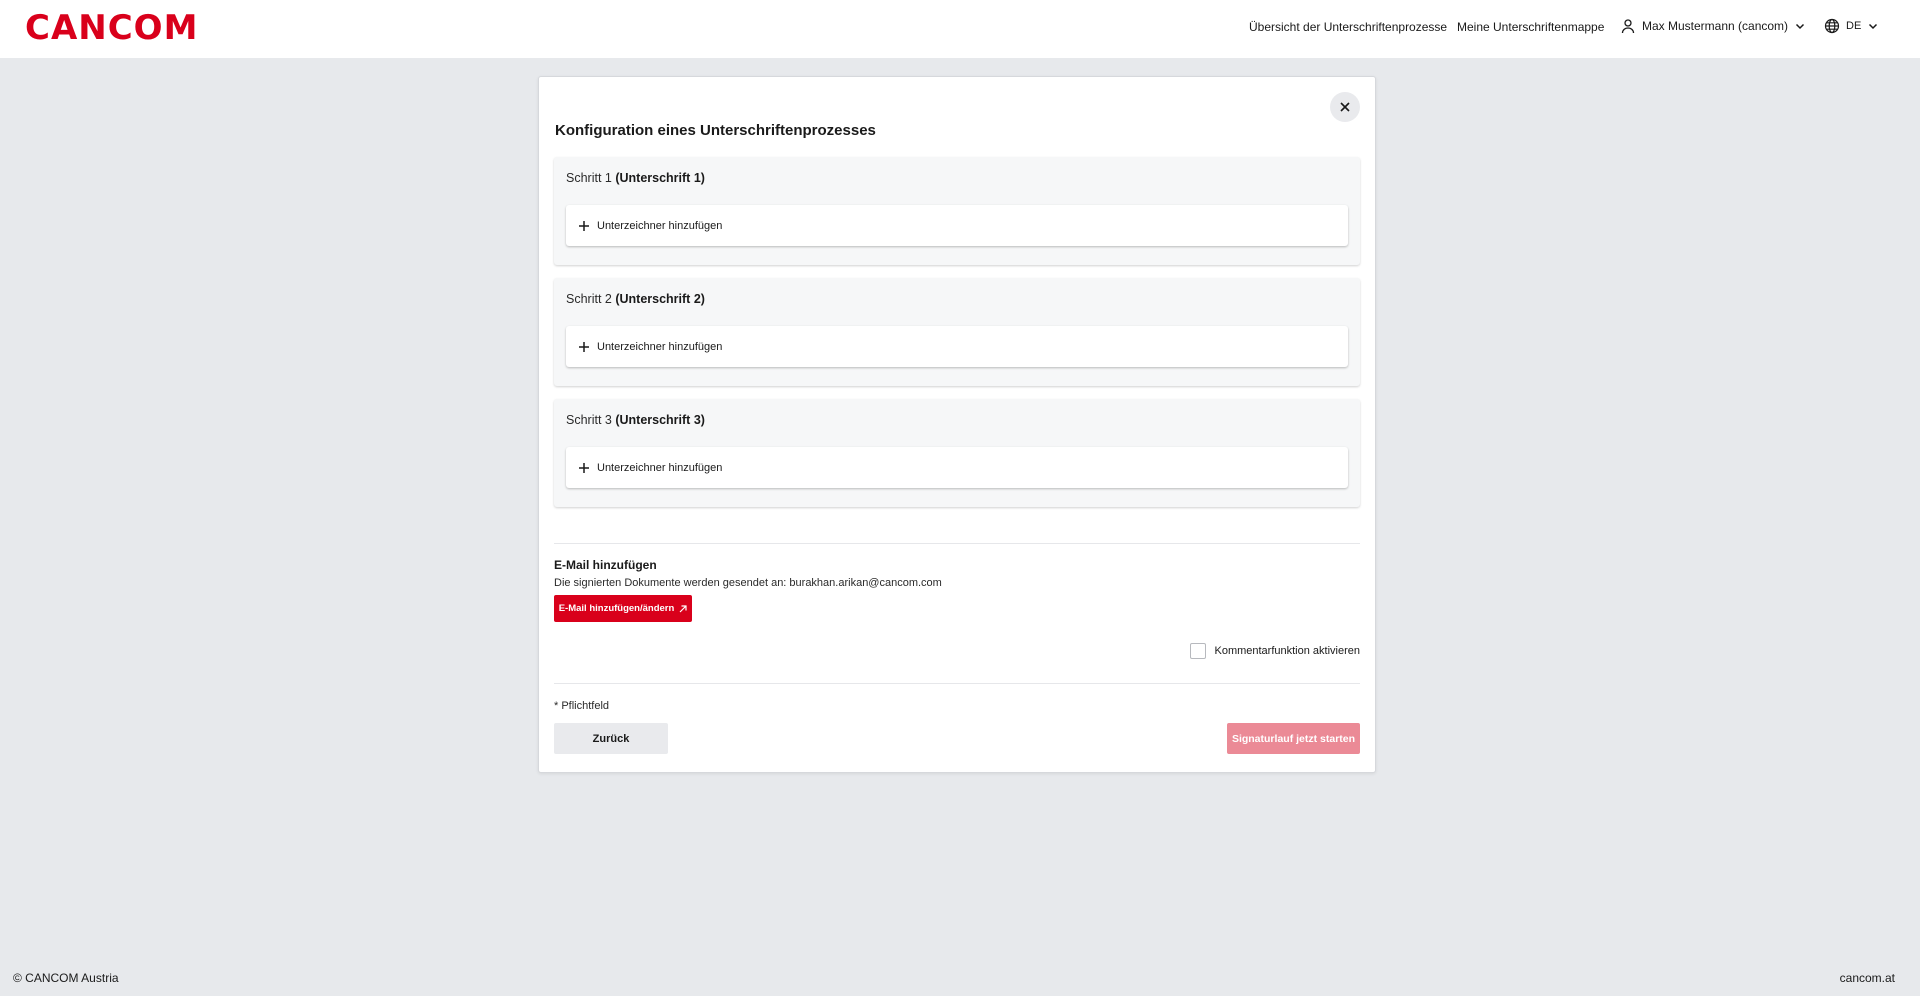 The height and width of the screenshot is (996, 1920). I want to click on language-selector: DE, so click(1851, 26).